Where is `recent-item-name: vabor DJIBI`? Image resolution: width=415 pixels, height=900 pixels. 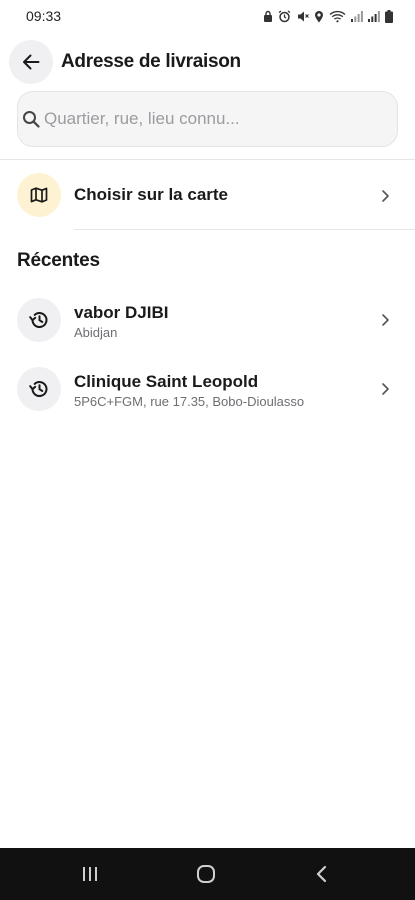
recent-item-name: vabor DJIBI is located at coordinates (121, 312).